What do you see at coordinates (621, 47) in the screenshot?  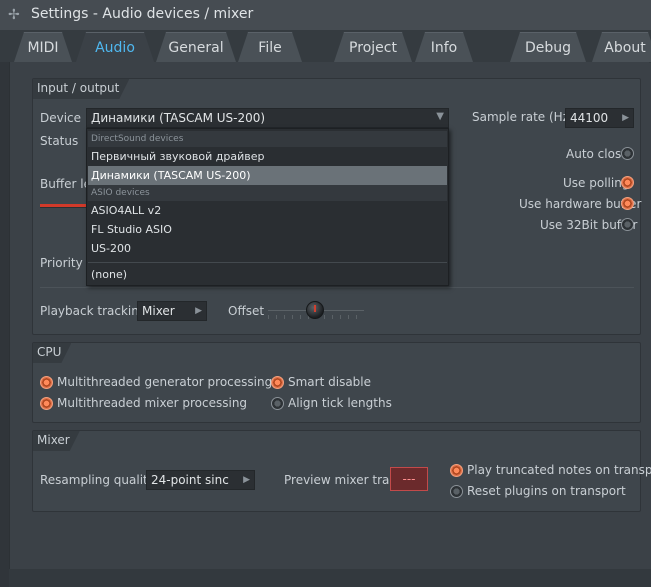 I see `tab-about: About` at bounding box center [621, 47].